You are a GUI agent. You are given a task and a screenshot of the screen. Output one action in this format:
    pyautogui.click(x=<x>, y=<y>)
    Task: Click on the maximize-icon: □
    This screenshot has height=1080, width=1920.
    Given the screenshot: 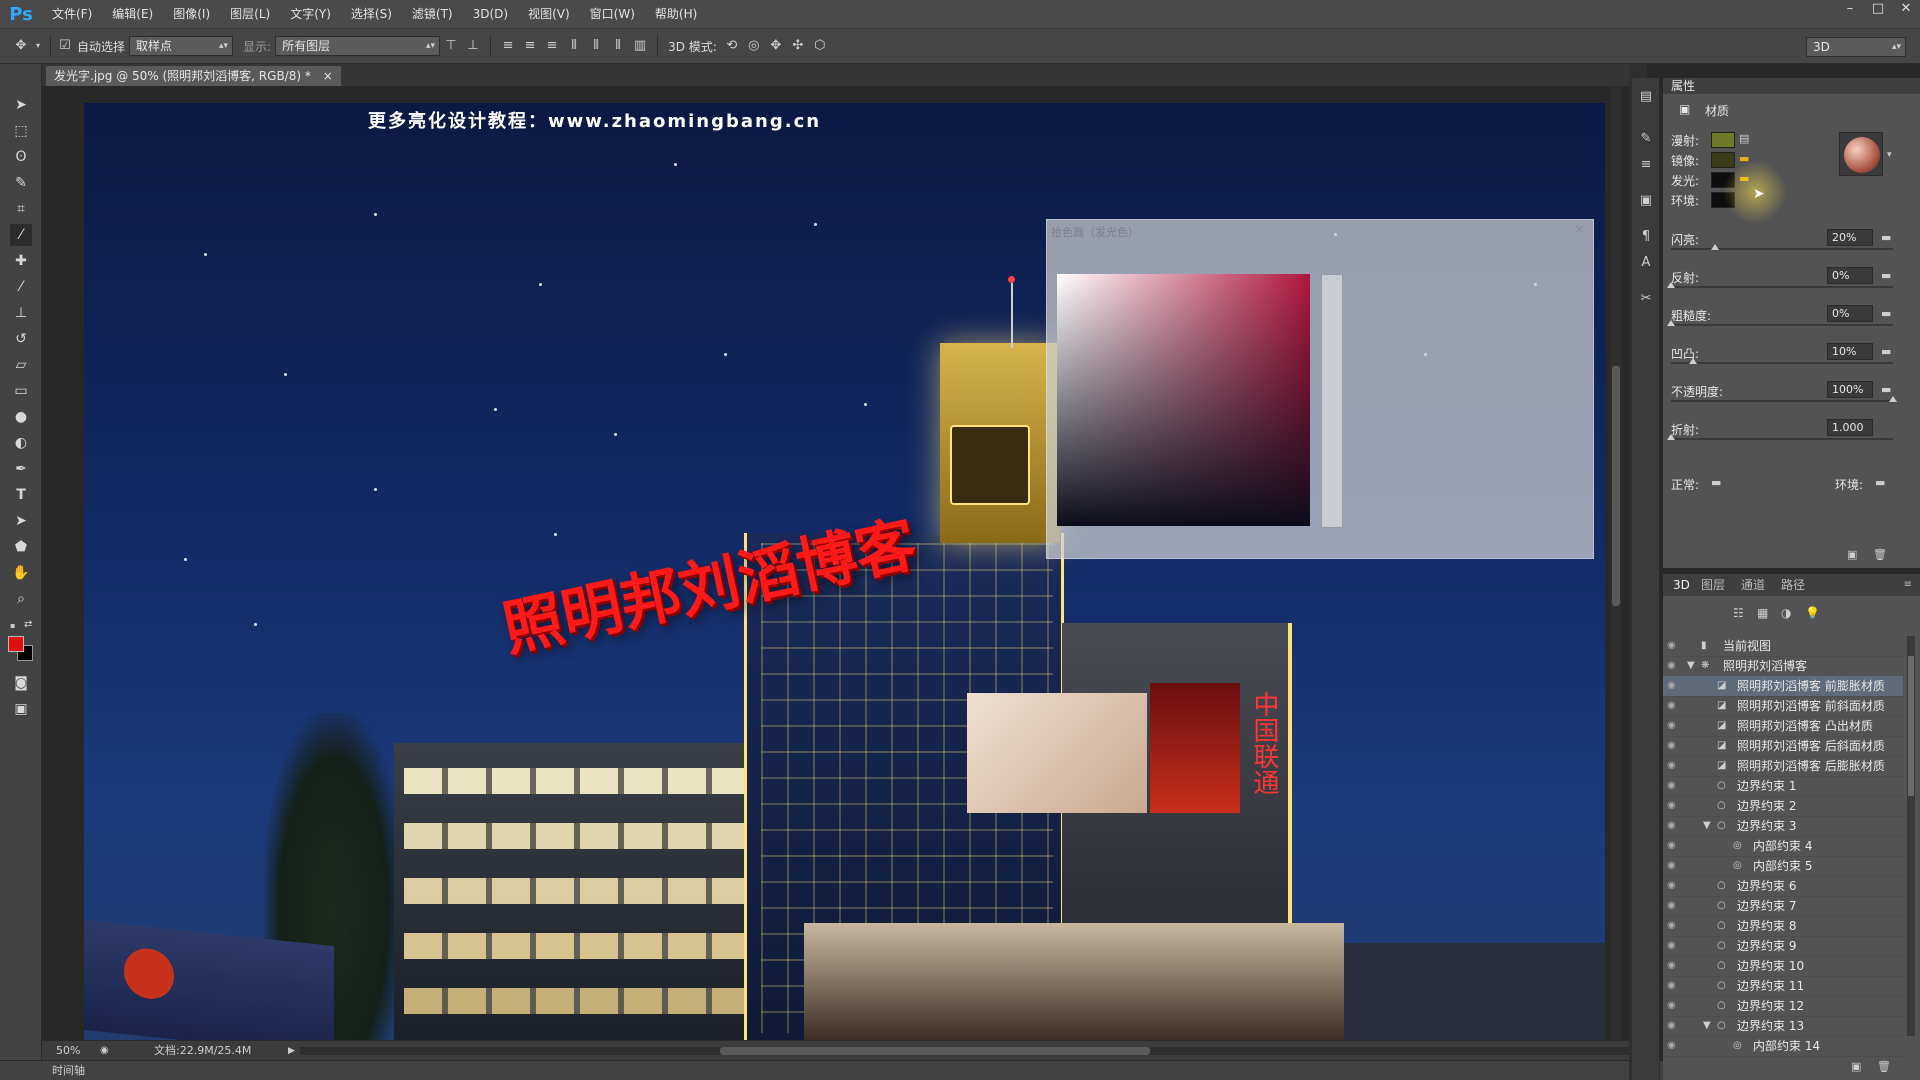 What is the action you would take?
    pyautogui.click(x=1878, y=9)
    